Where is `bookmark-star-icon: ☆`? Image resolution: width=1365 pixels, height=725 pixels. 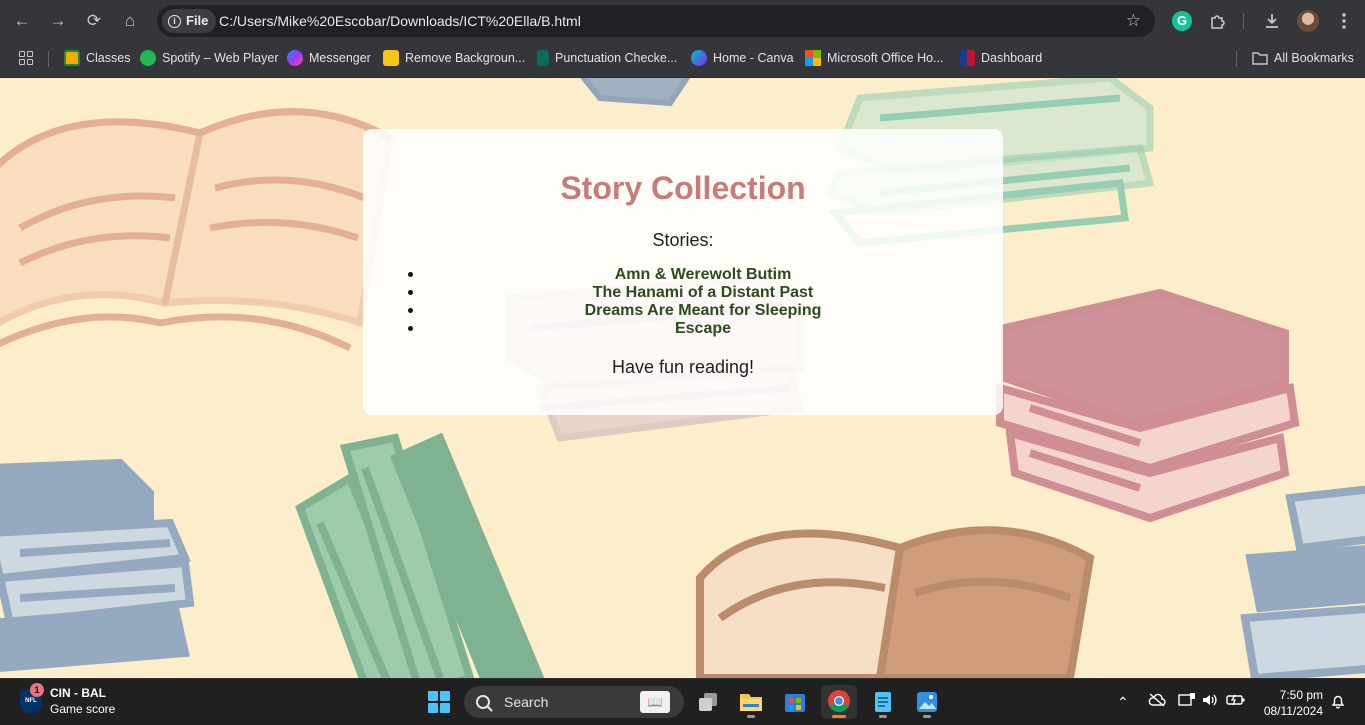
bookmark-star-icon: ☆ is located at coordinates (1133, 21).